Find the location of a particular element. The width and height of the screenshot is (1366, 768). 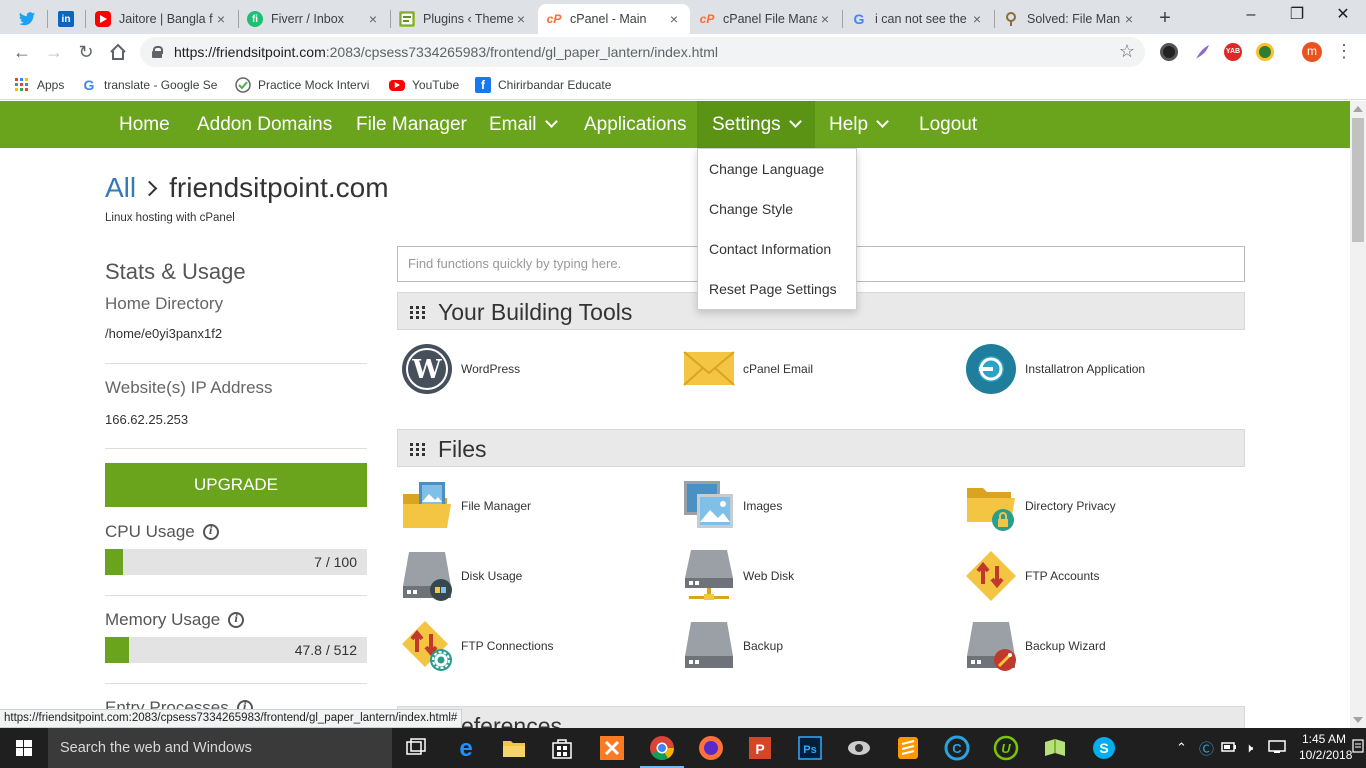

tray-network-icon is located at coordinates (1277, 748).